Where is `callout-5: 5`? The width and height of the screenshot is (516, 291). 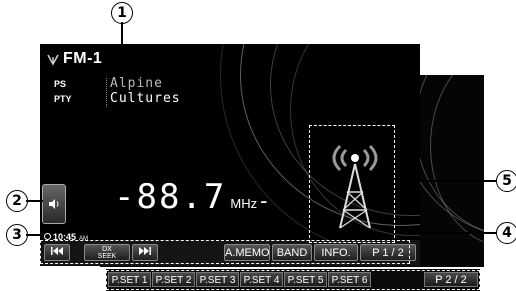 callout-5: 5 is located at coordinates (506, 181).